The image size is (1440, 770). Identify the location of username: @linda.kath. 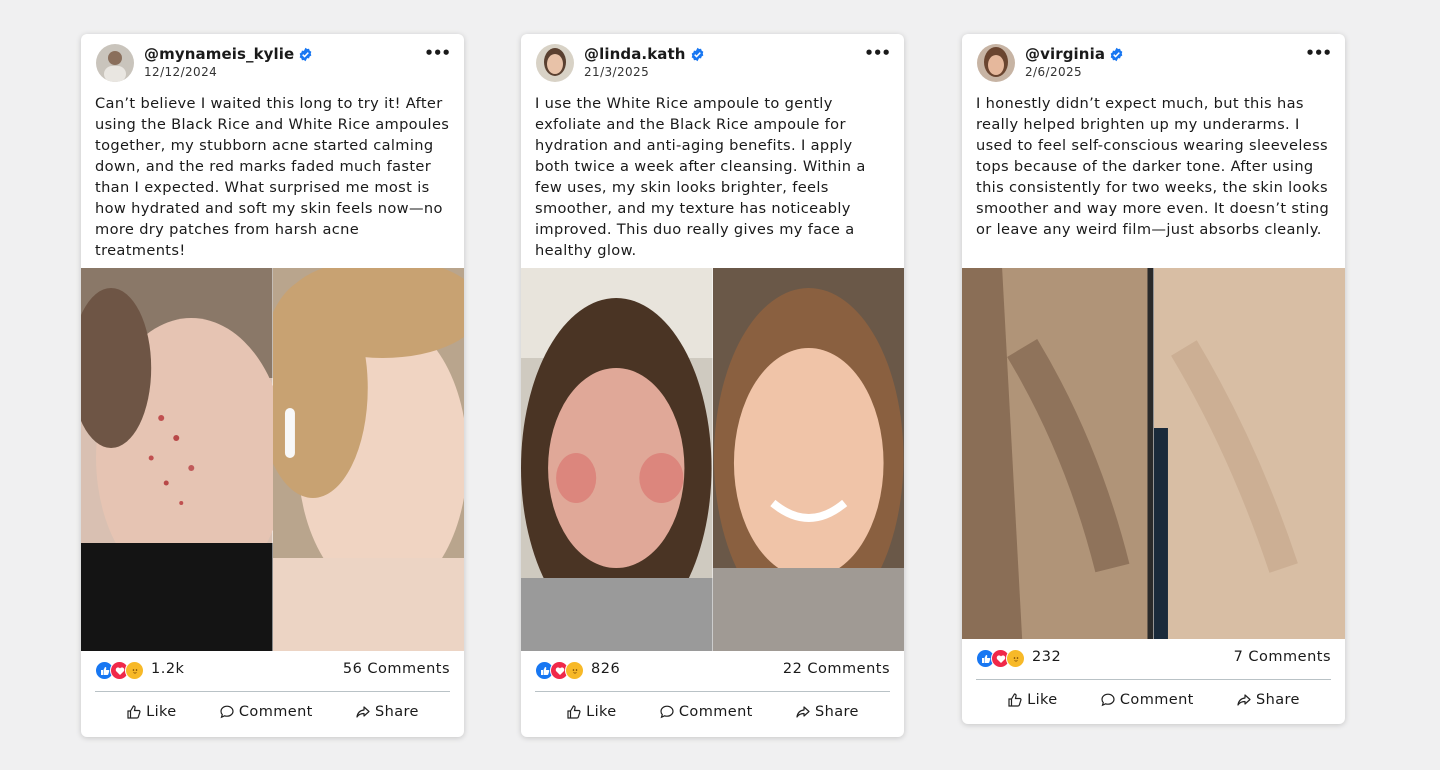
(644, 54).